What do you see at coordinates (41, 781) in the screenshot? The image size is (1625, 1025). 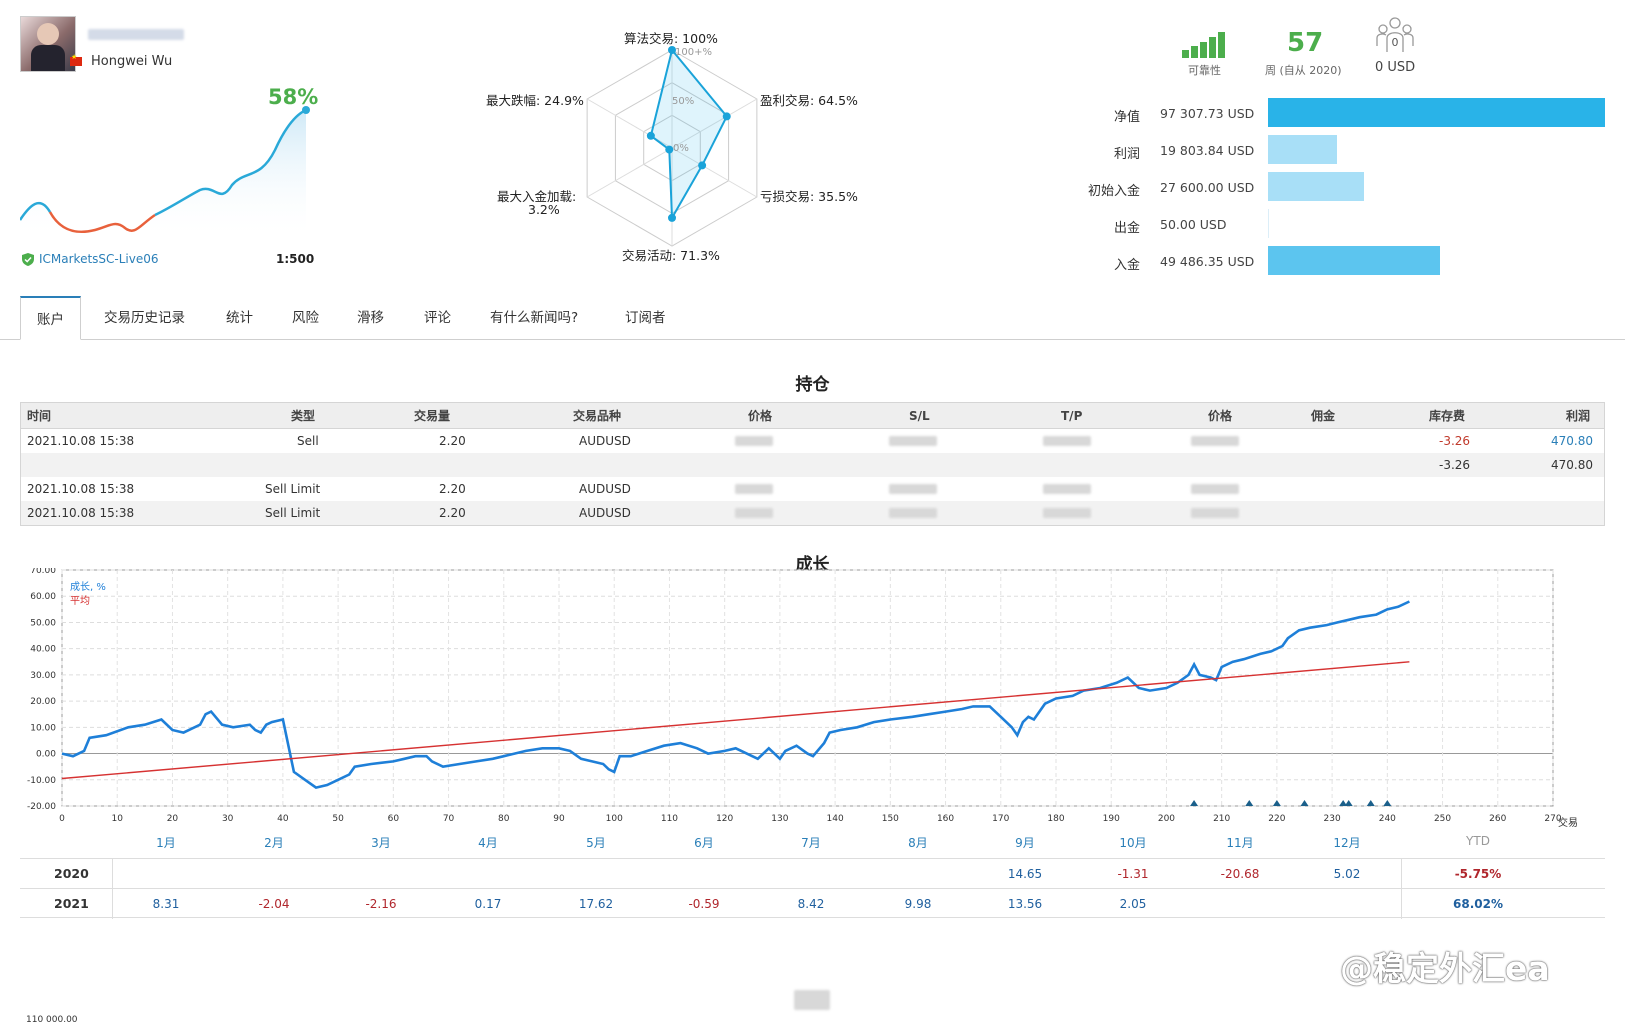 I see `y-tick-label: -10.00` at bounding box center [41, 781].